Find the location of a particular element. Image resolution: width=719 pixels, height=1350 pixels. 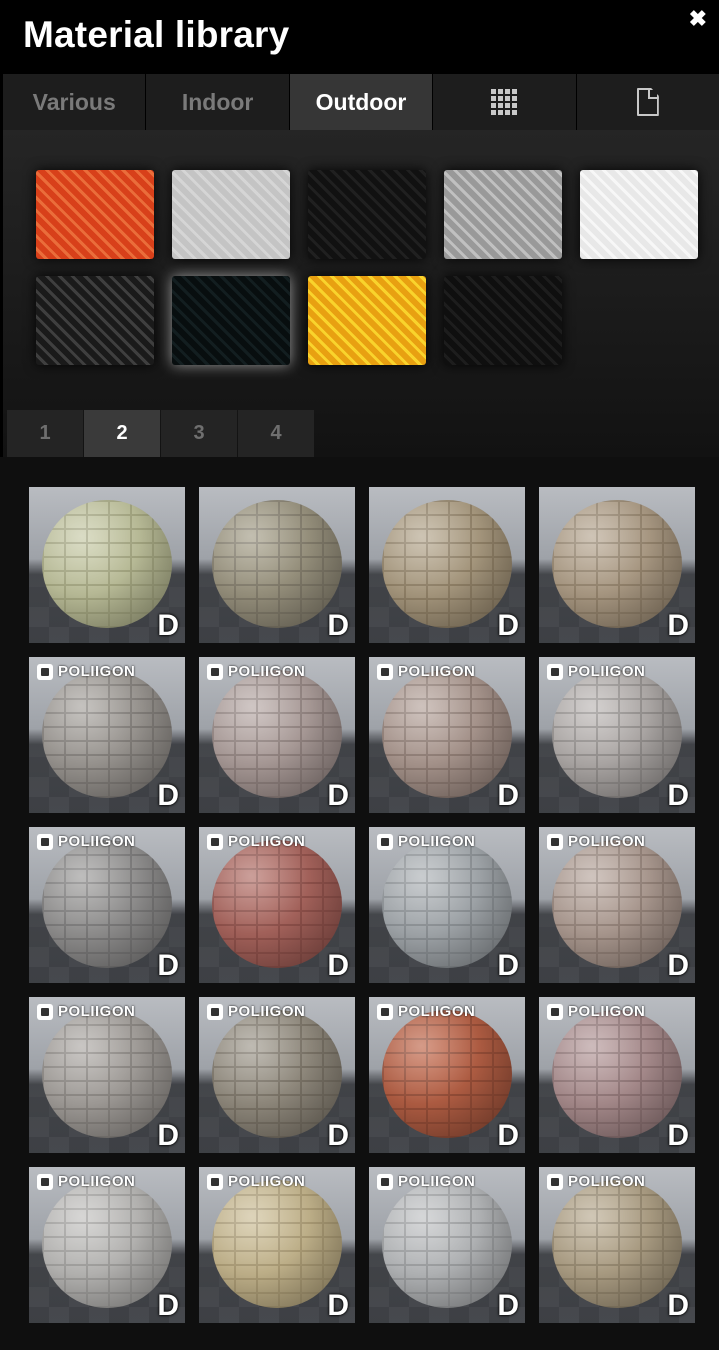

page-tab-3: 3 is located at coordinates (199, 433).